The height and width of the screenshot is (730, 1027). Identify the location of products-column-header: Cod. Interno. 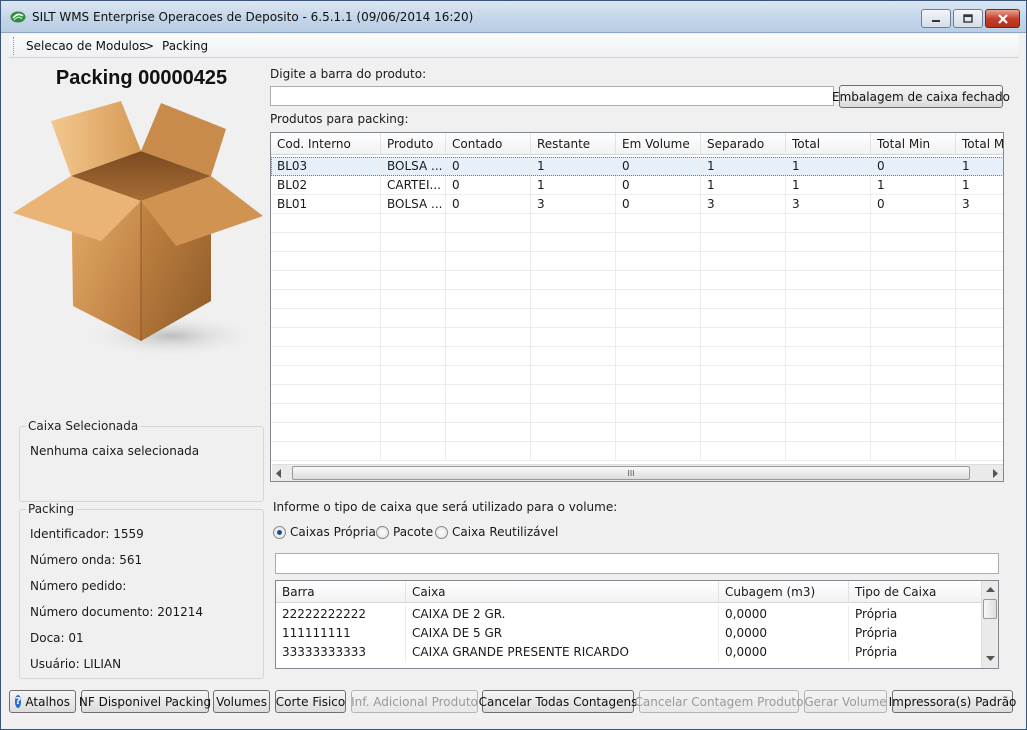
(326, 143).